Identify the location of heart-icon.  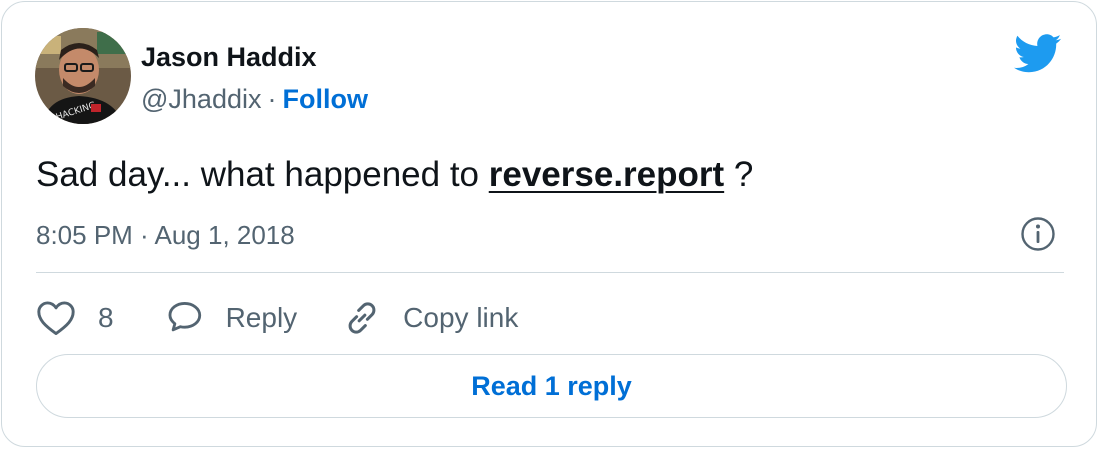
(56, 318).